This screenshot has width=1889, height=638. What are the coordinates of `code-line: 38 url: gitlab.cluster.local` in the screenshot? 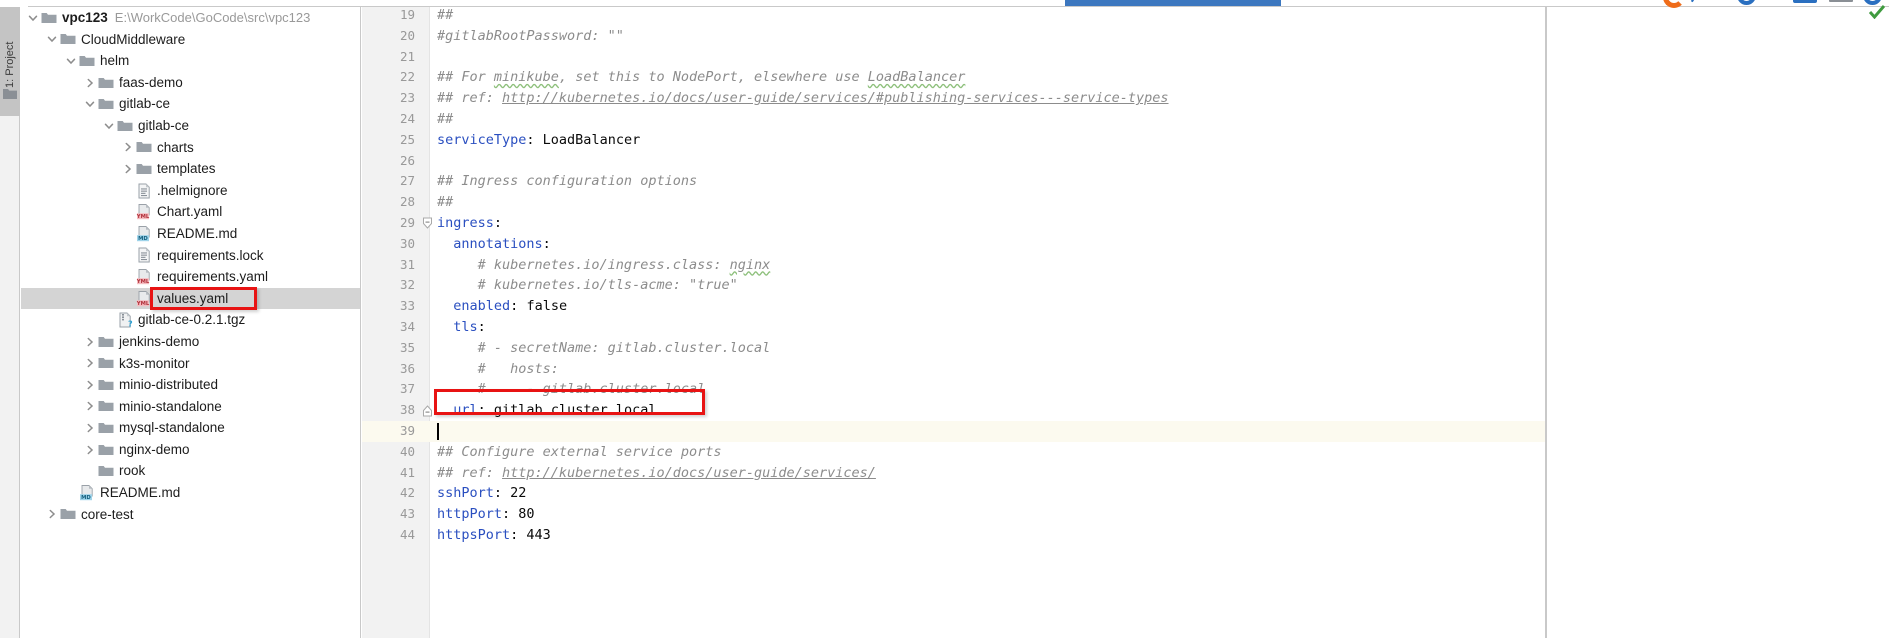 It's located at (954, 410).